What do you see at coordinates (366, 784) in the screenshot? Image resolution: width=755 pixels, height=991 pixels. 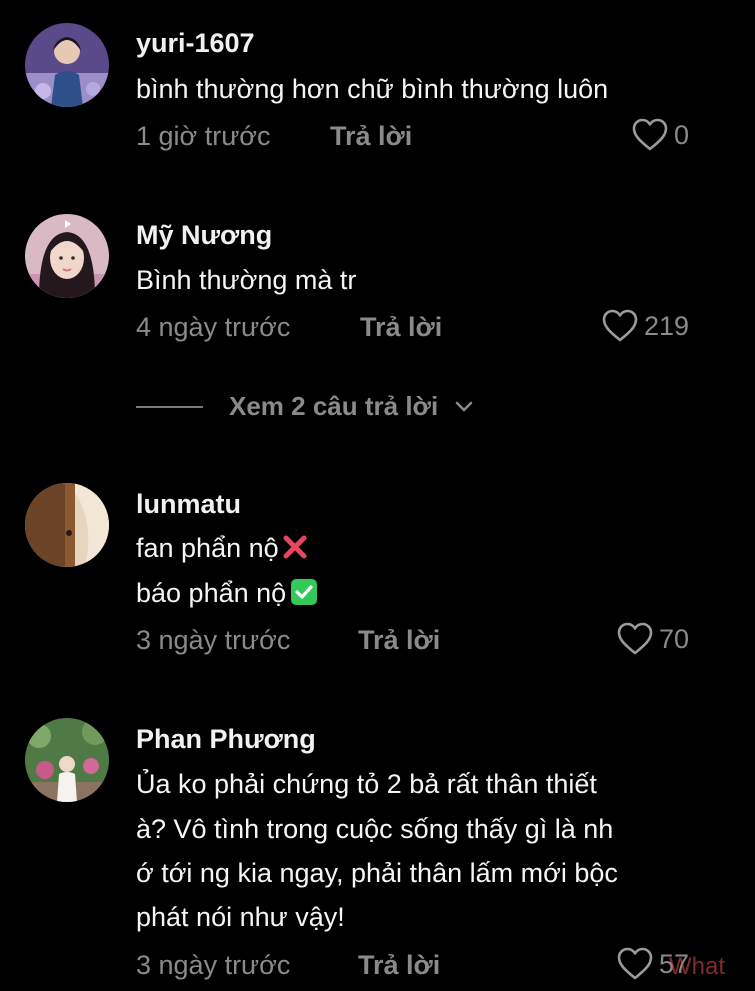 I see `comment-text: Ủa ko phải chứng tỏ 2 bả rất thân thiết` at bounding box center [366, 784].